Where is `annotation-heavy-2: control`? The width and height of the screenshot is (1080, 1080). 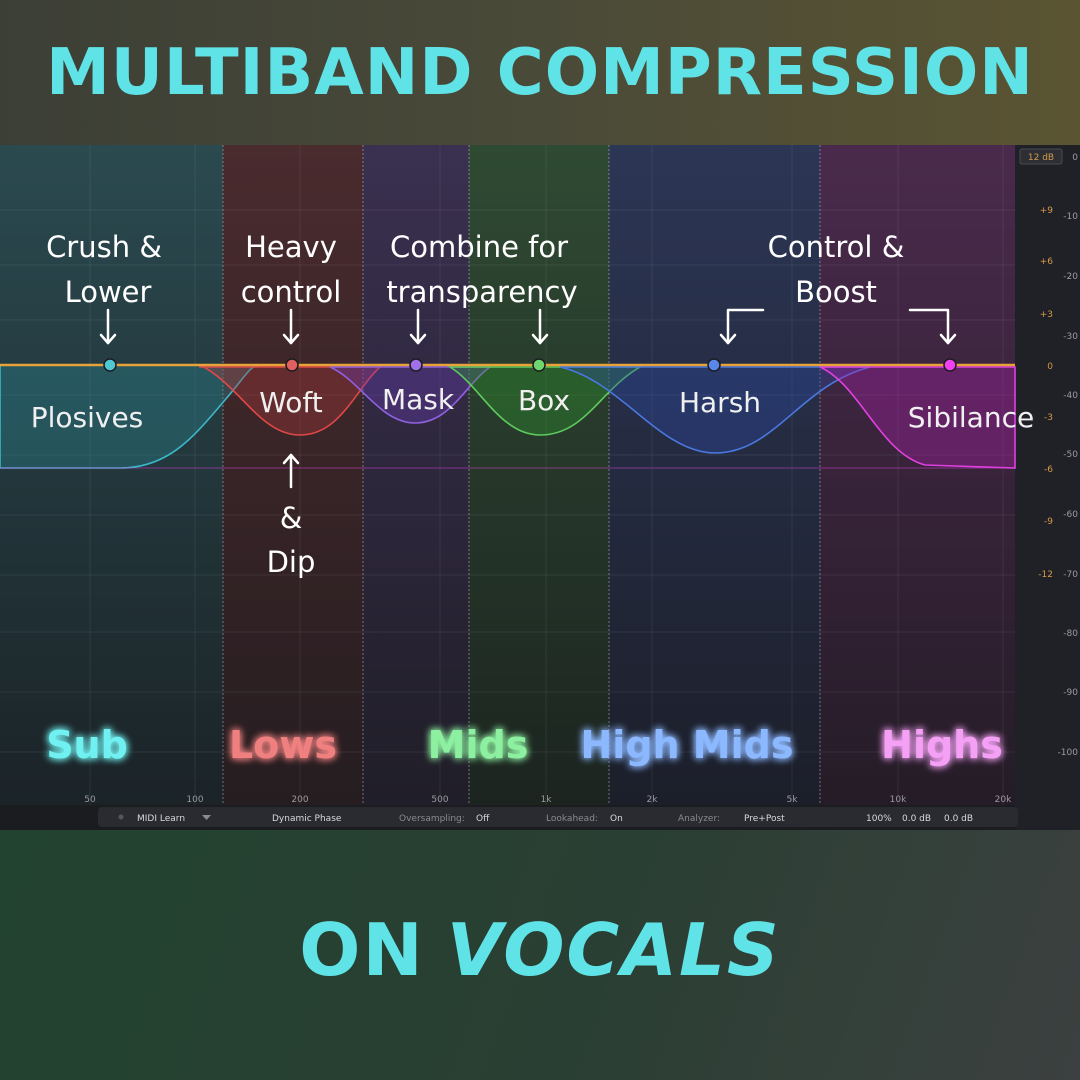 annotation-heavy-2: control is located at coordinates (291, 292).